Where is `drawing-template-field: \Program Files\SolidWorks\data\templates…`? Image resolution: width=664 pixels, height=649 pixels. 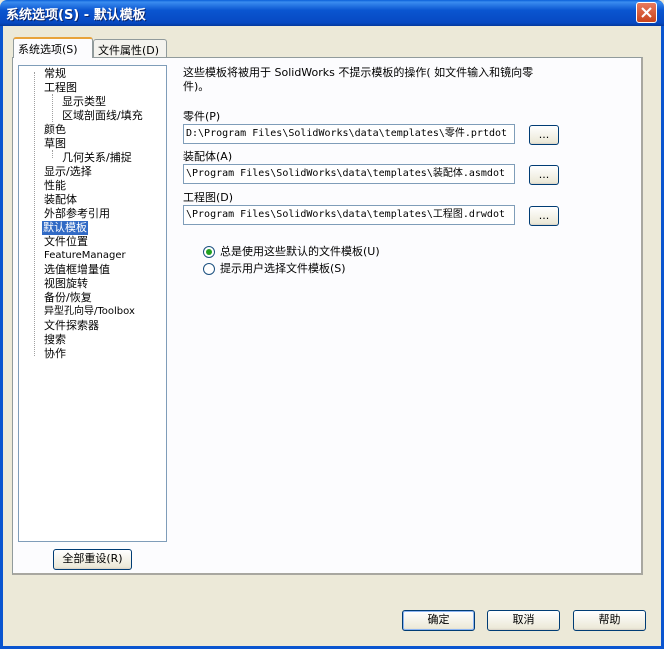
drawing-template-field: \Program Files\SolidWorks\data\templates… is located at coordinates (349, 215).